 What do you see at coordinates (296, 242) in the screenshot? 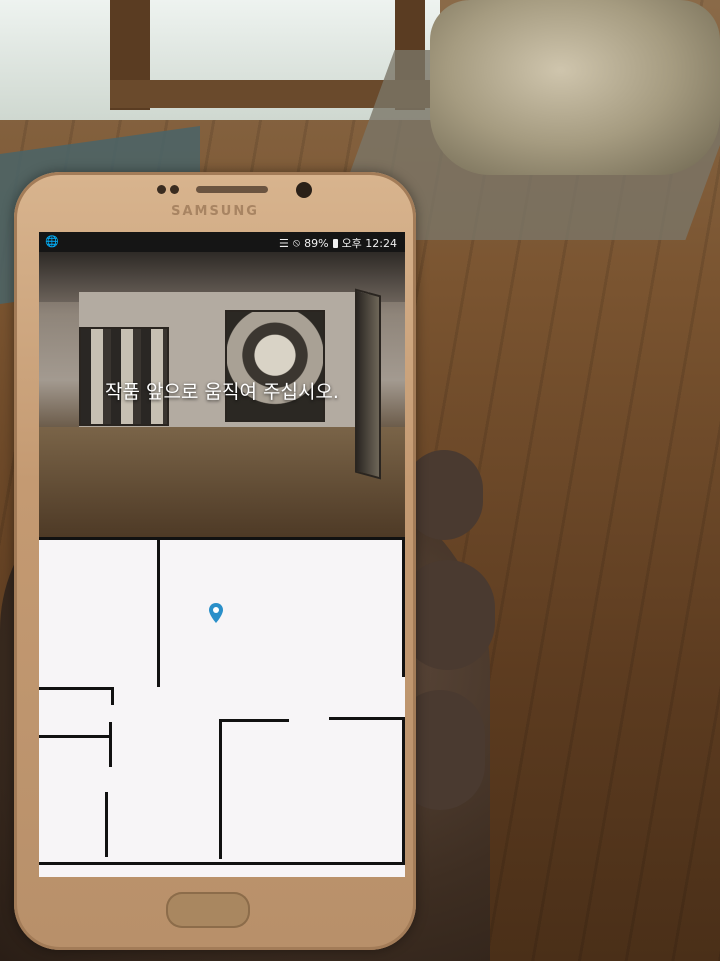
I see `do-not-disturb-icon: ⦸` at bounding box center [296, 242].